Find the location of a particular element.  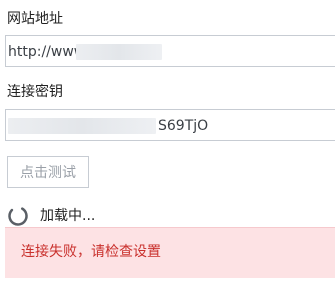

connection-key-input: S69TjO is located at coordinates (170, 125).